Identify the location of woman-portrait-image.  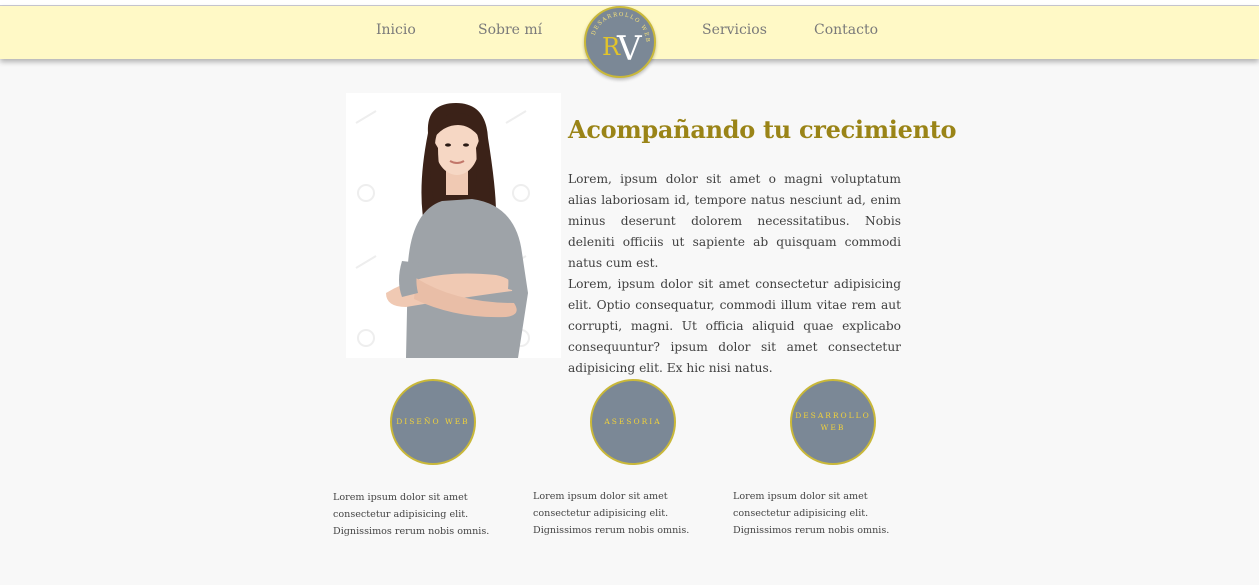
(453, 225).